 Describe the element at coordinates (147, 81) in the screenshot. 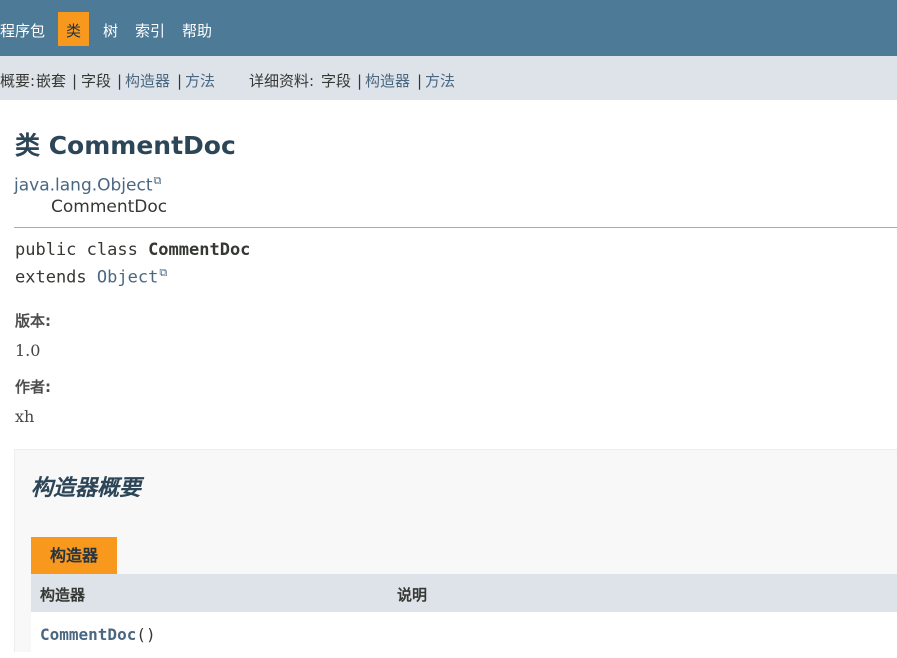

I see `summary-constructor-link: 构造器` at that location.